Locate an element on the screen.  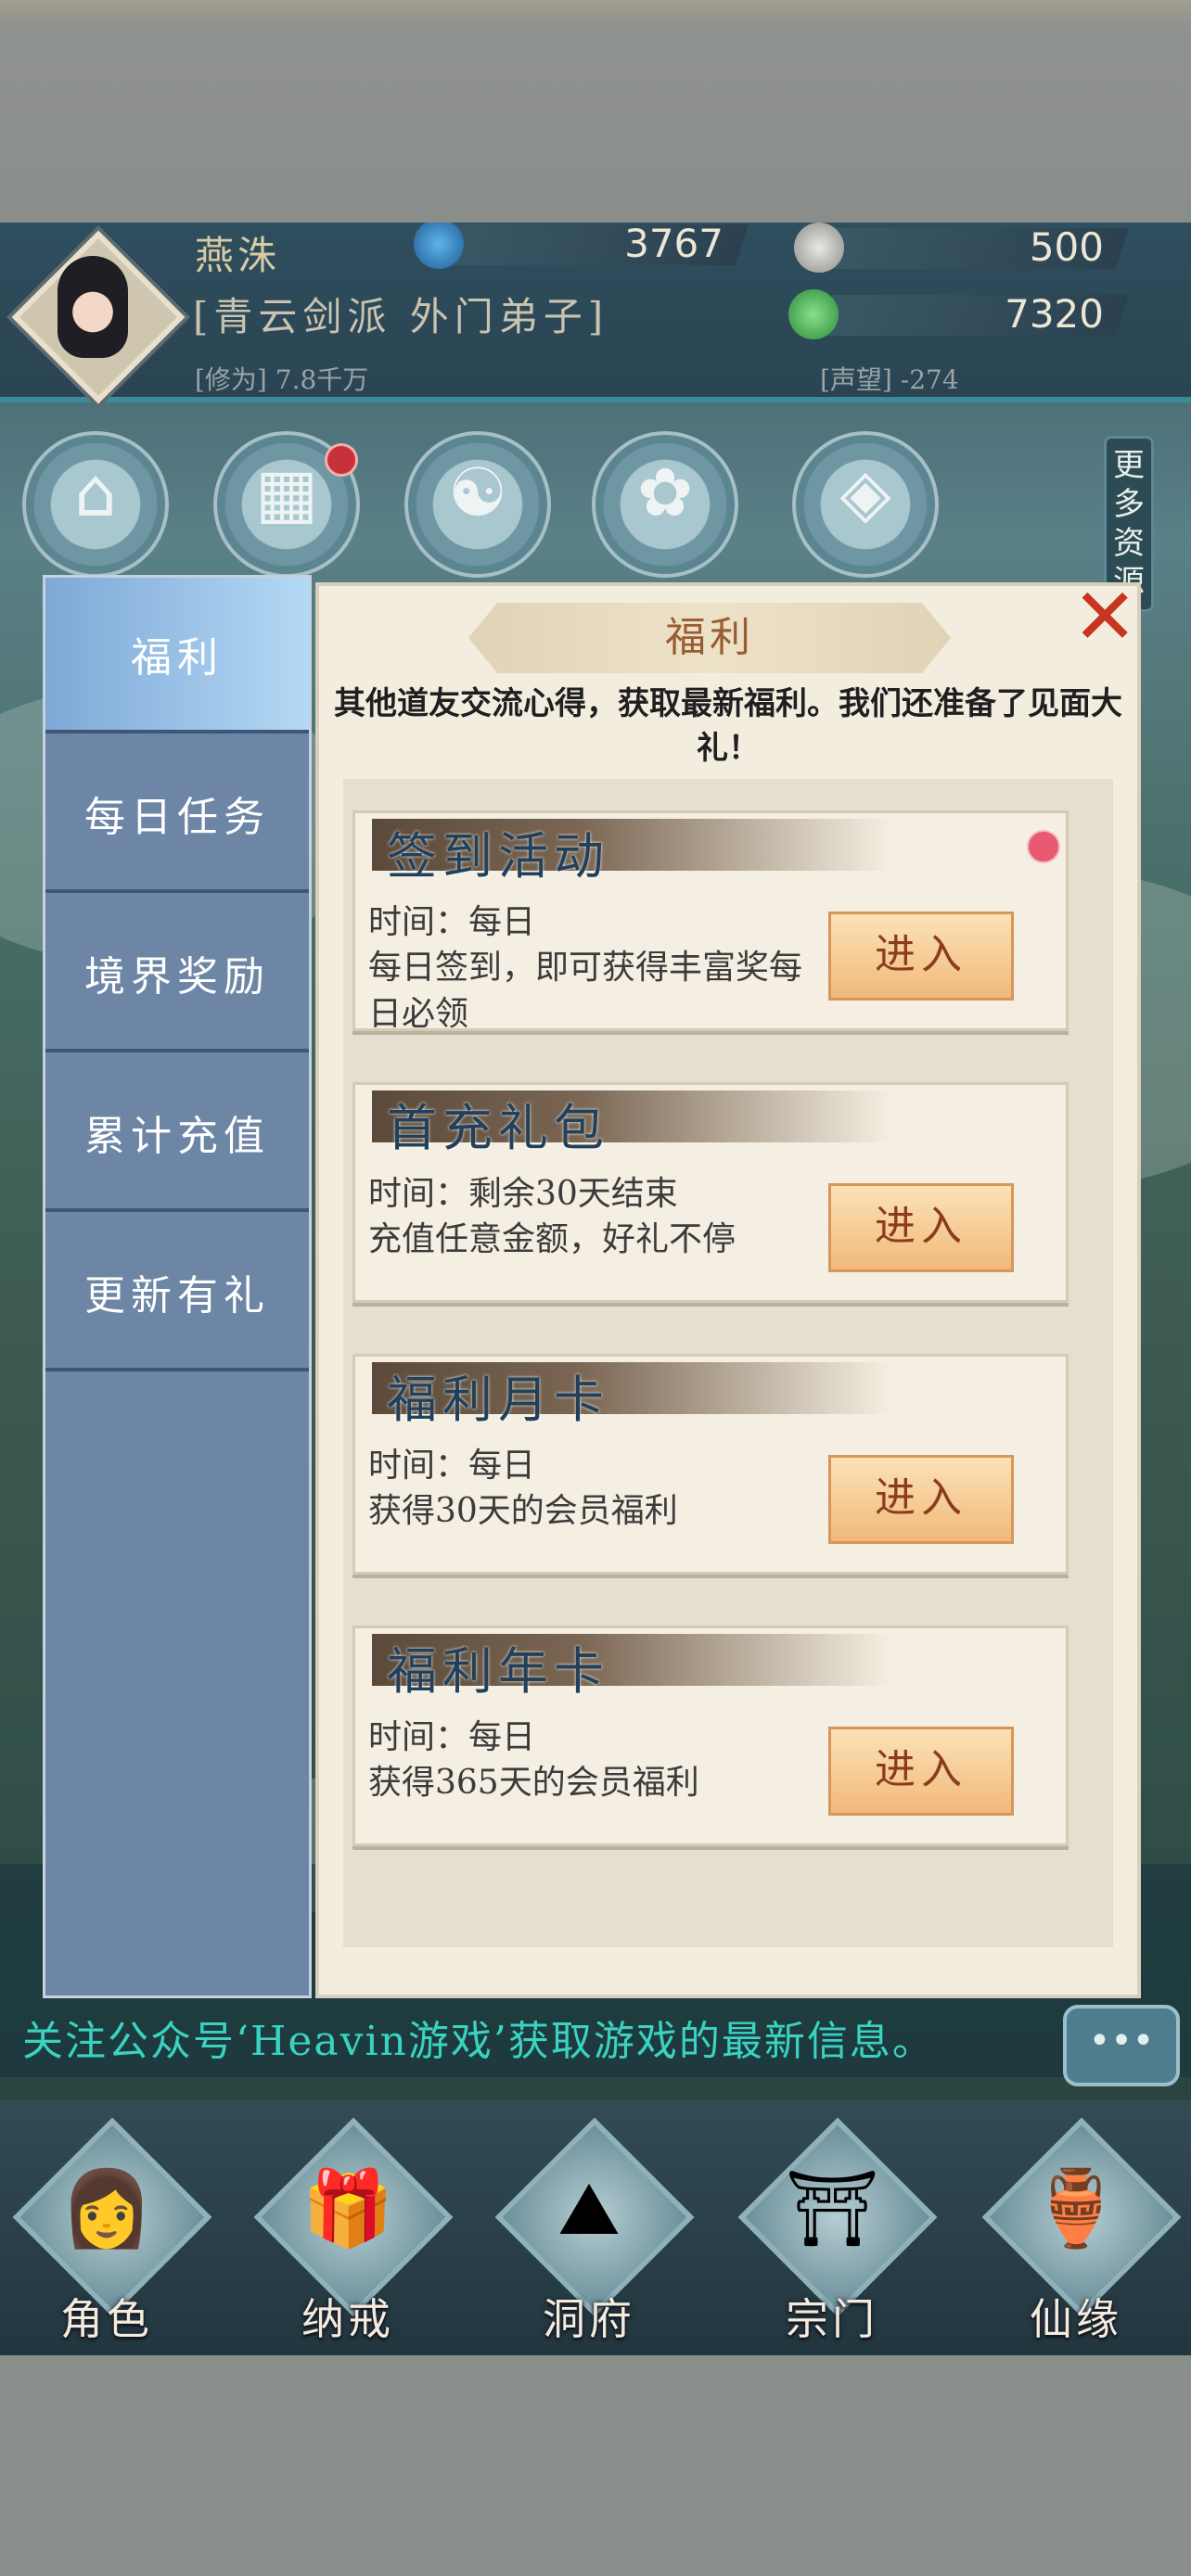
welfare-card-checkin: 签到活动 时间：每日 每日签到，即可获得丰富奖每日必领 进入 is located at coordinates (710, 921).